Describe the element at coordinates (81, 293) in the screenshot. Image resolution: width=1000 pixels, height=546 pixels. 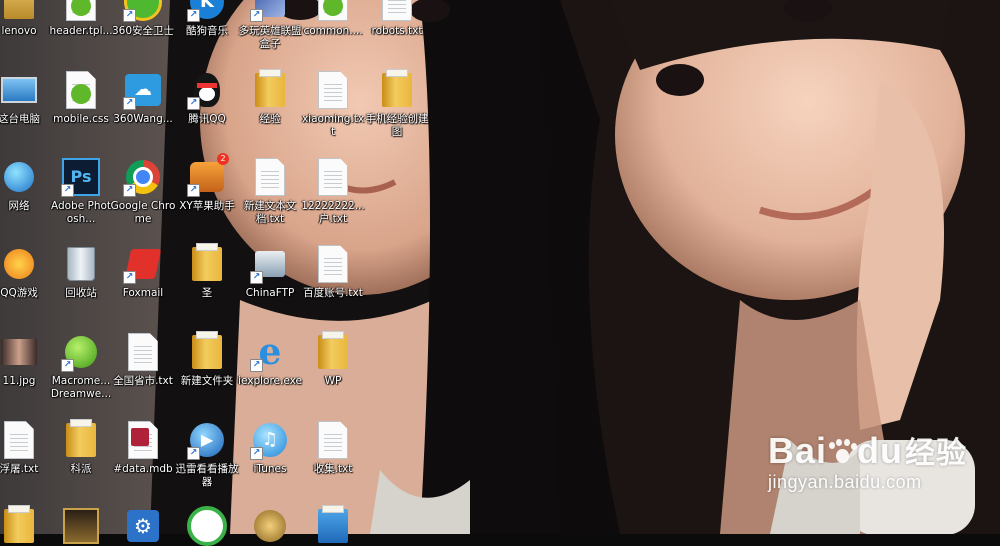
I see `desktop-icon-label: 回收站` at that location.